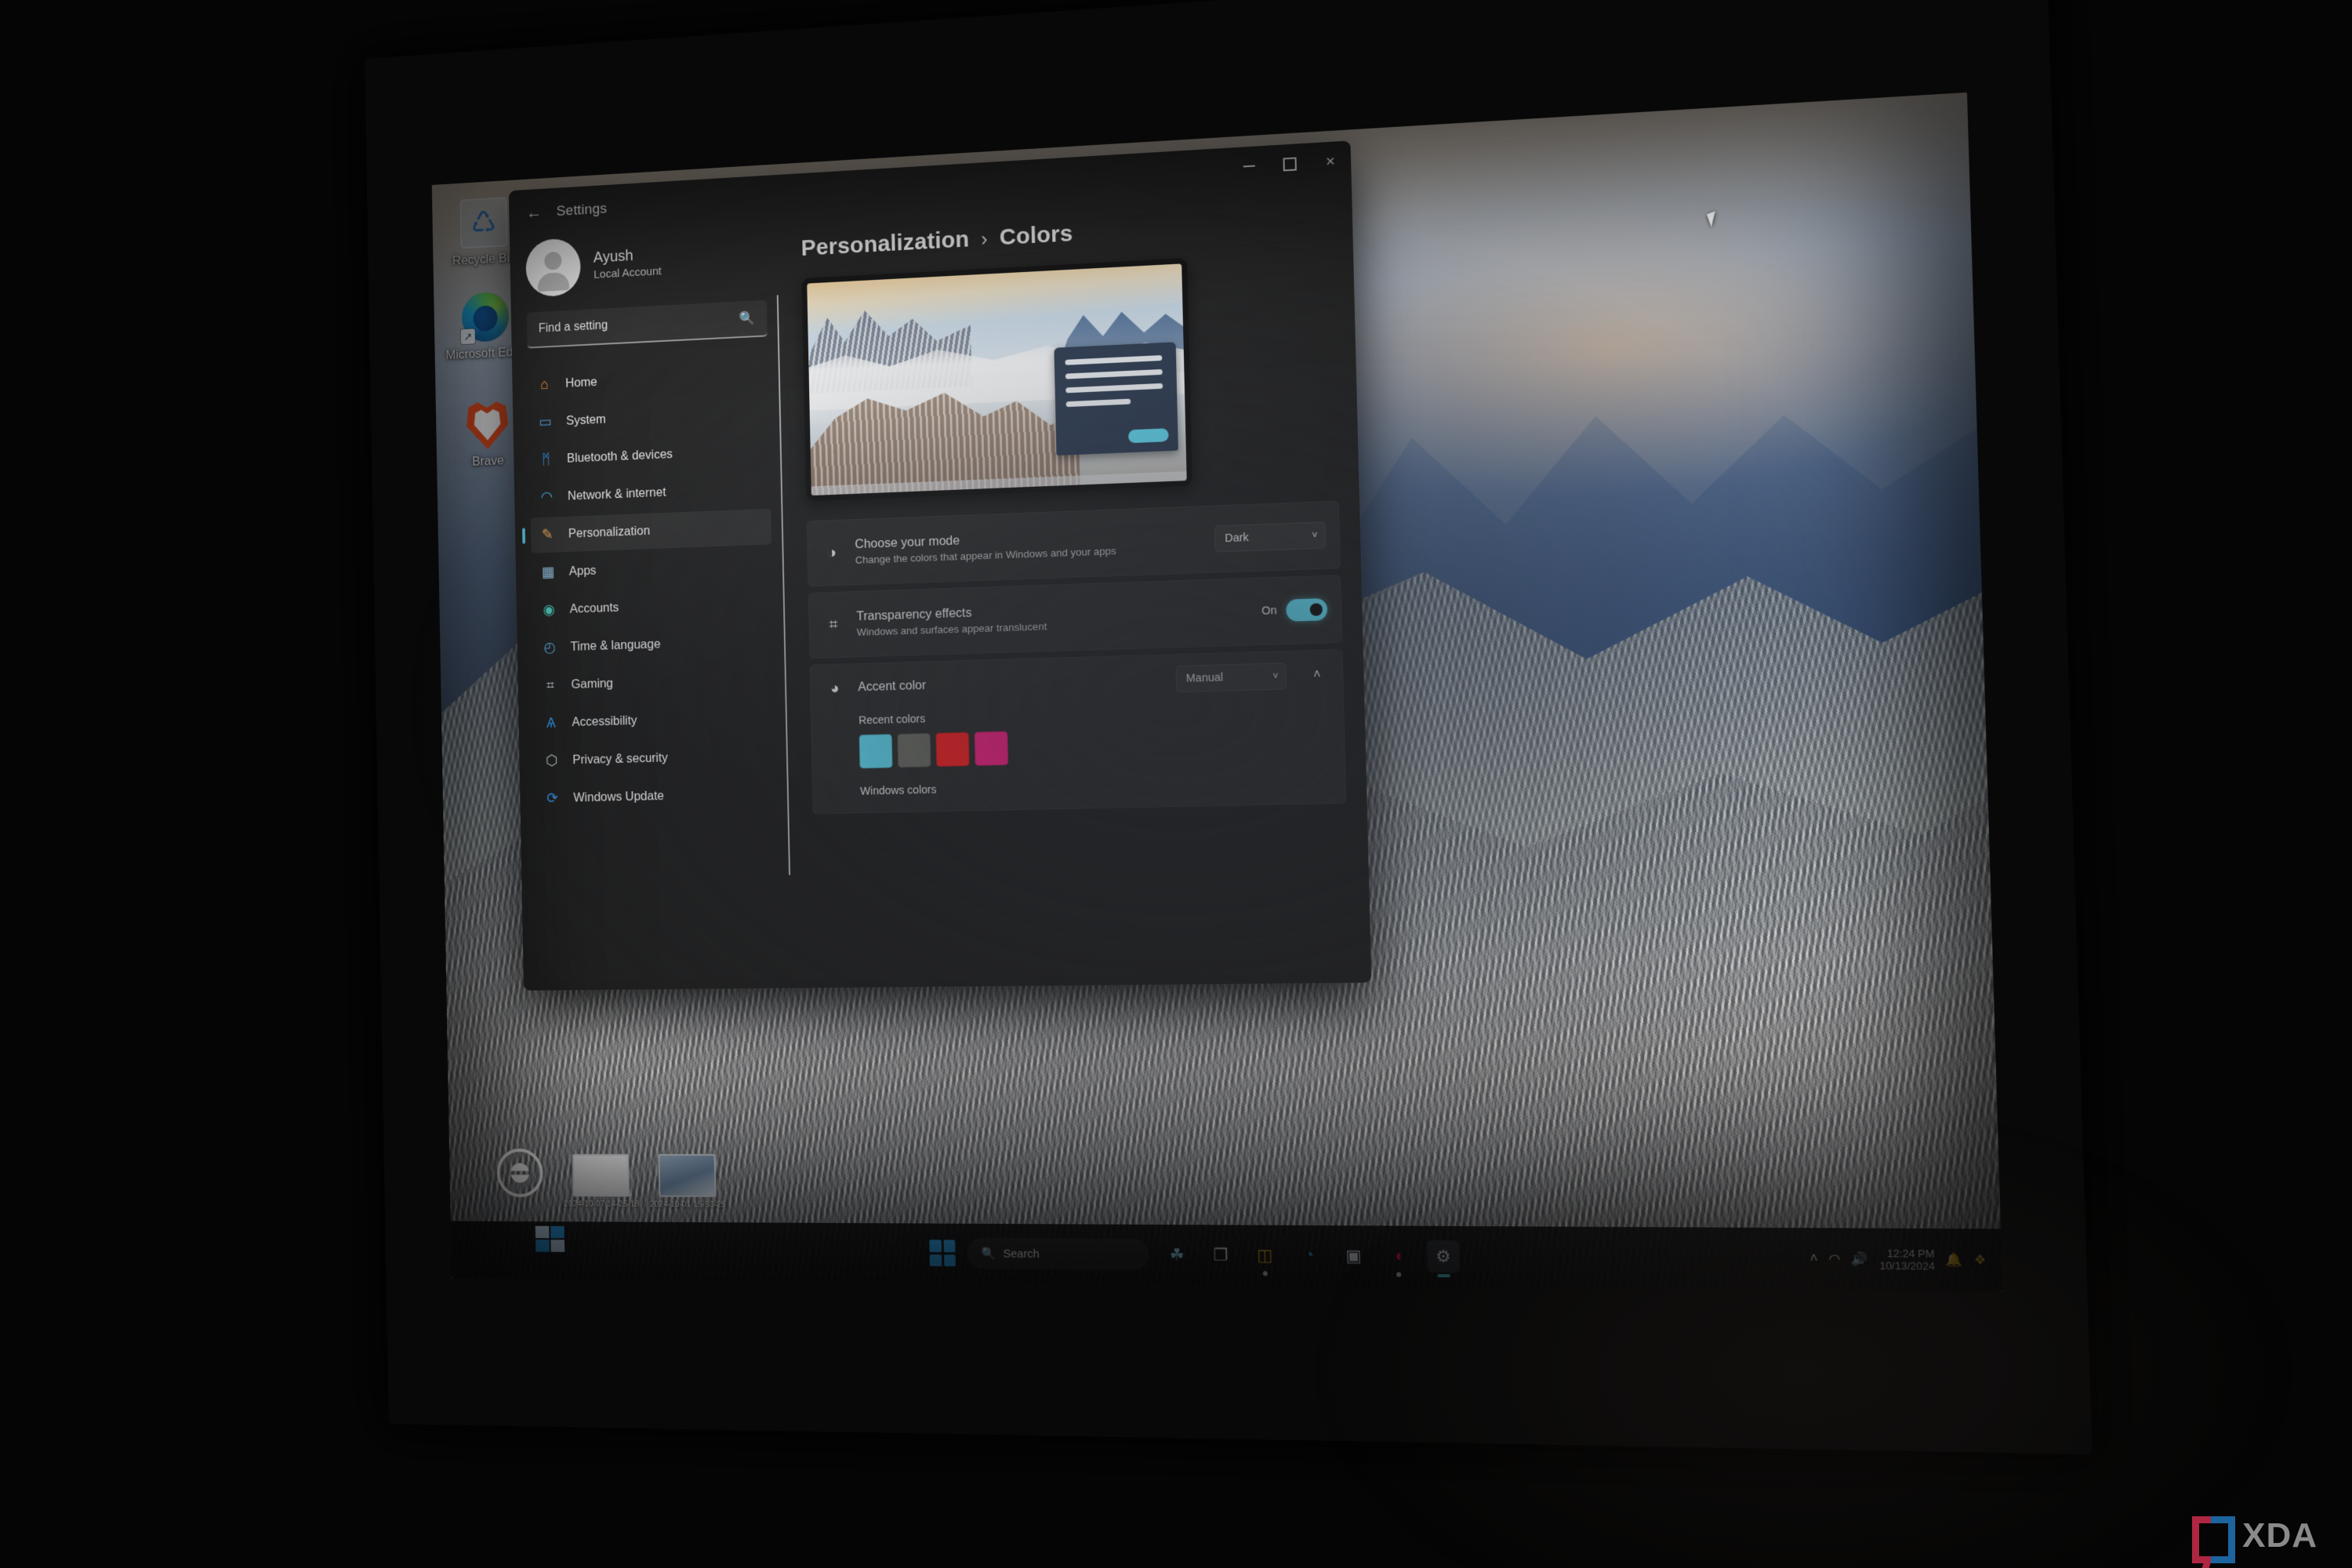 This screenshot has height=1568, width=2352. Describe the element at coordinates (485, 318) in the screenshot. I see `microsoft-edge-icon` at that location.